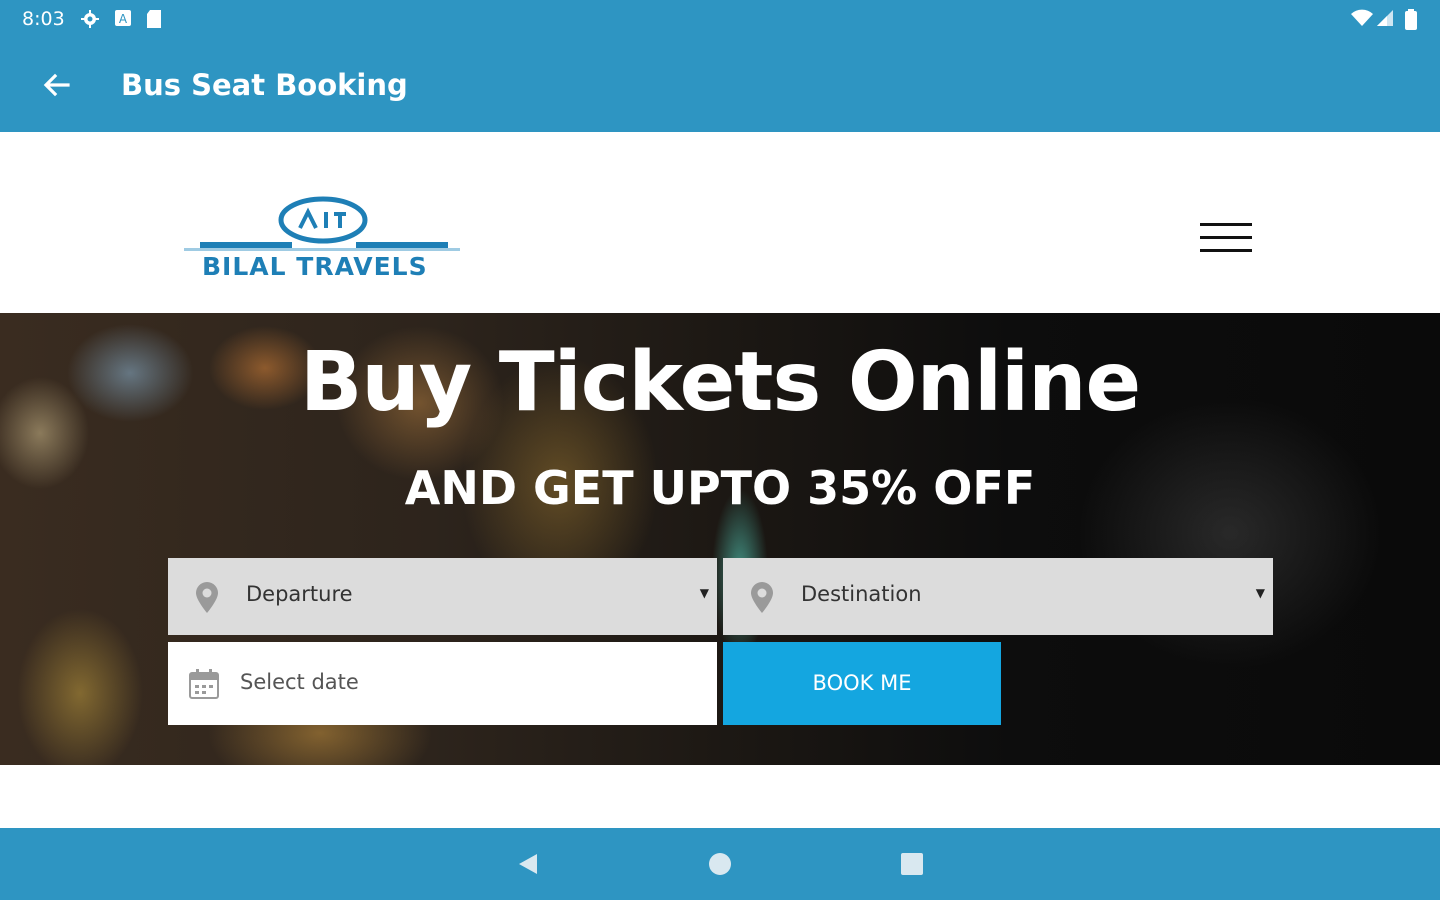 Image resolution: width=1440 pixels, height=900 pixels. I want to click on date-input: Select date, so click(442, 683).